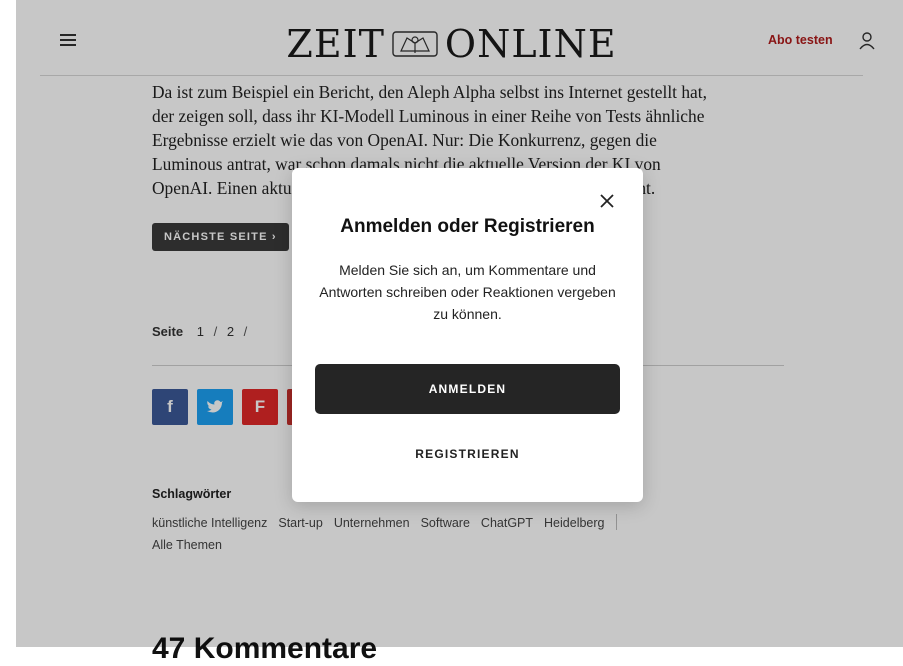 The width and height of the screenshot is (903, 666). Describe the element at coordinates (8, 323) in the screenshot. I see `viewport-edge` at that location.